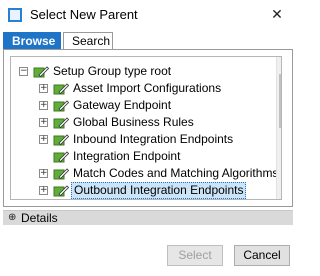 Image resolution: width=320 pixels, height=276 pixels. I want to click on tree-node-root: − Setup Group type root, so click(142, 71).